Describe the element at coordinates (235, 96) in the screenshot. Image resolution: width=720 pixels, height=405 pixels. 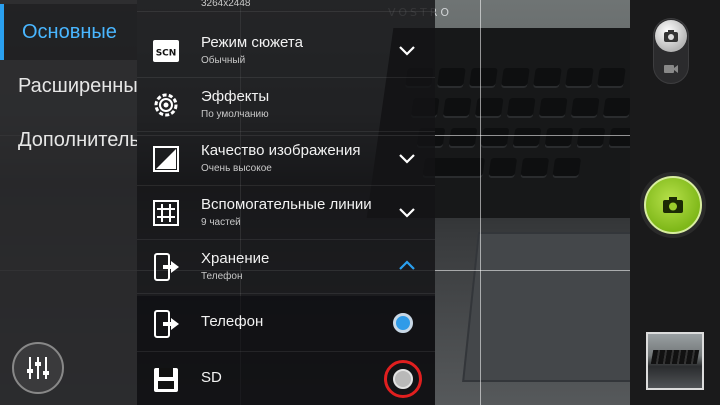
I see `setting-title: Эффекты` at that location.